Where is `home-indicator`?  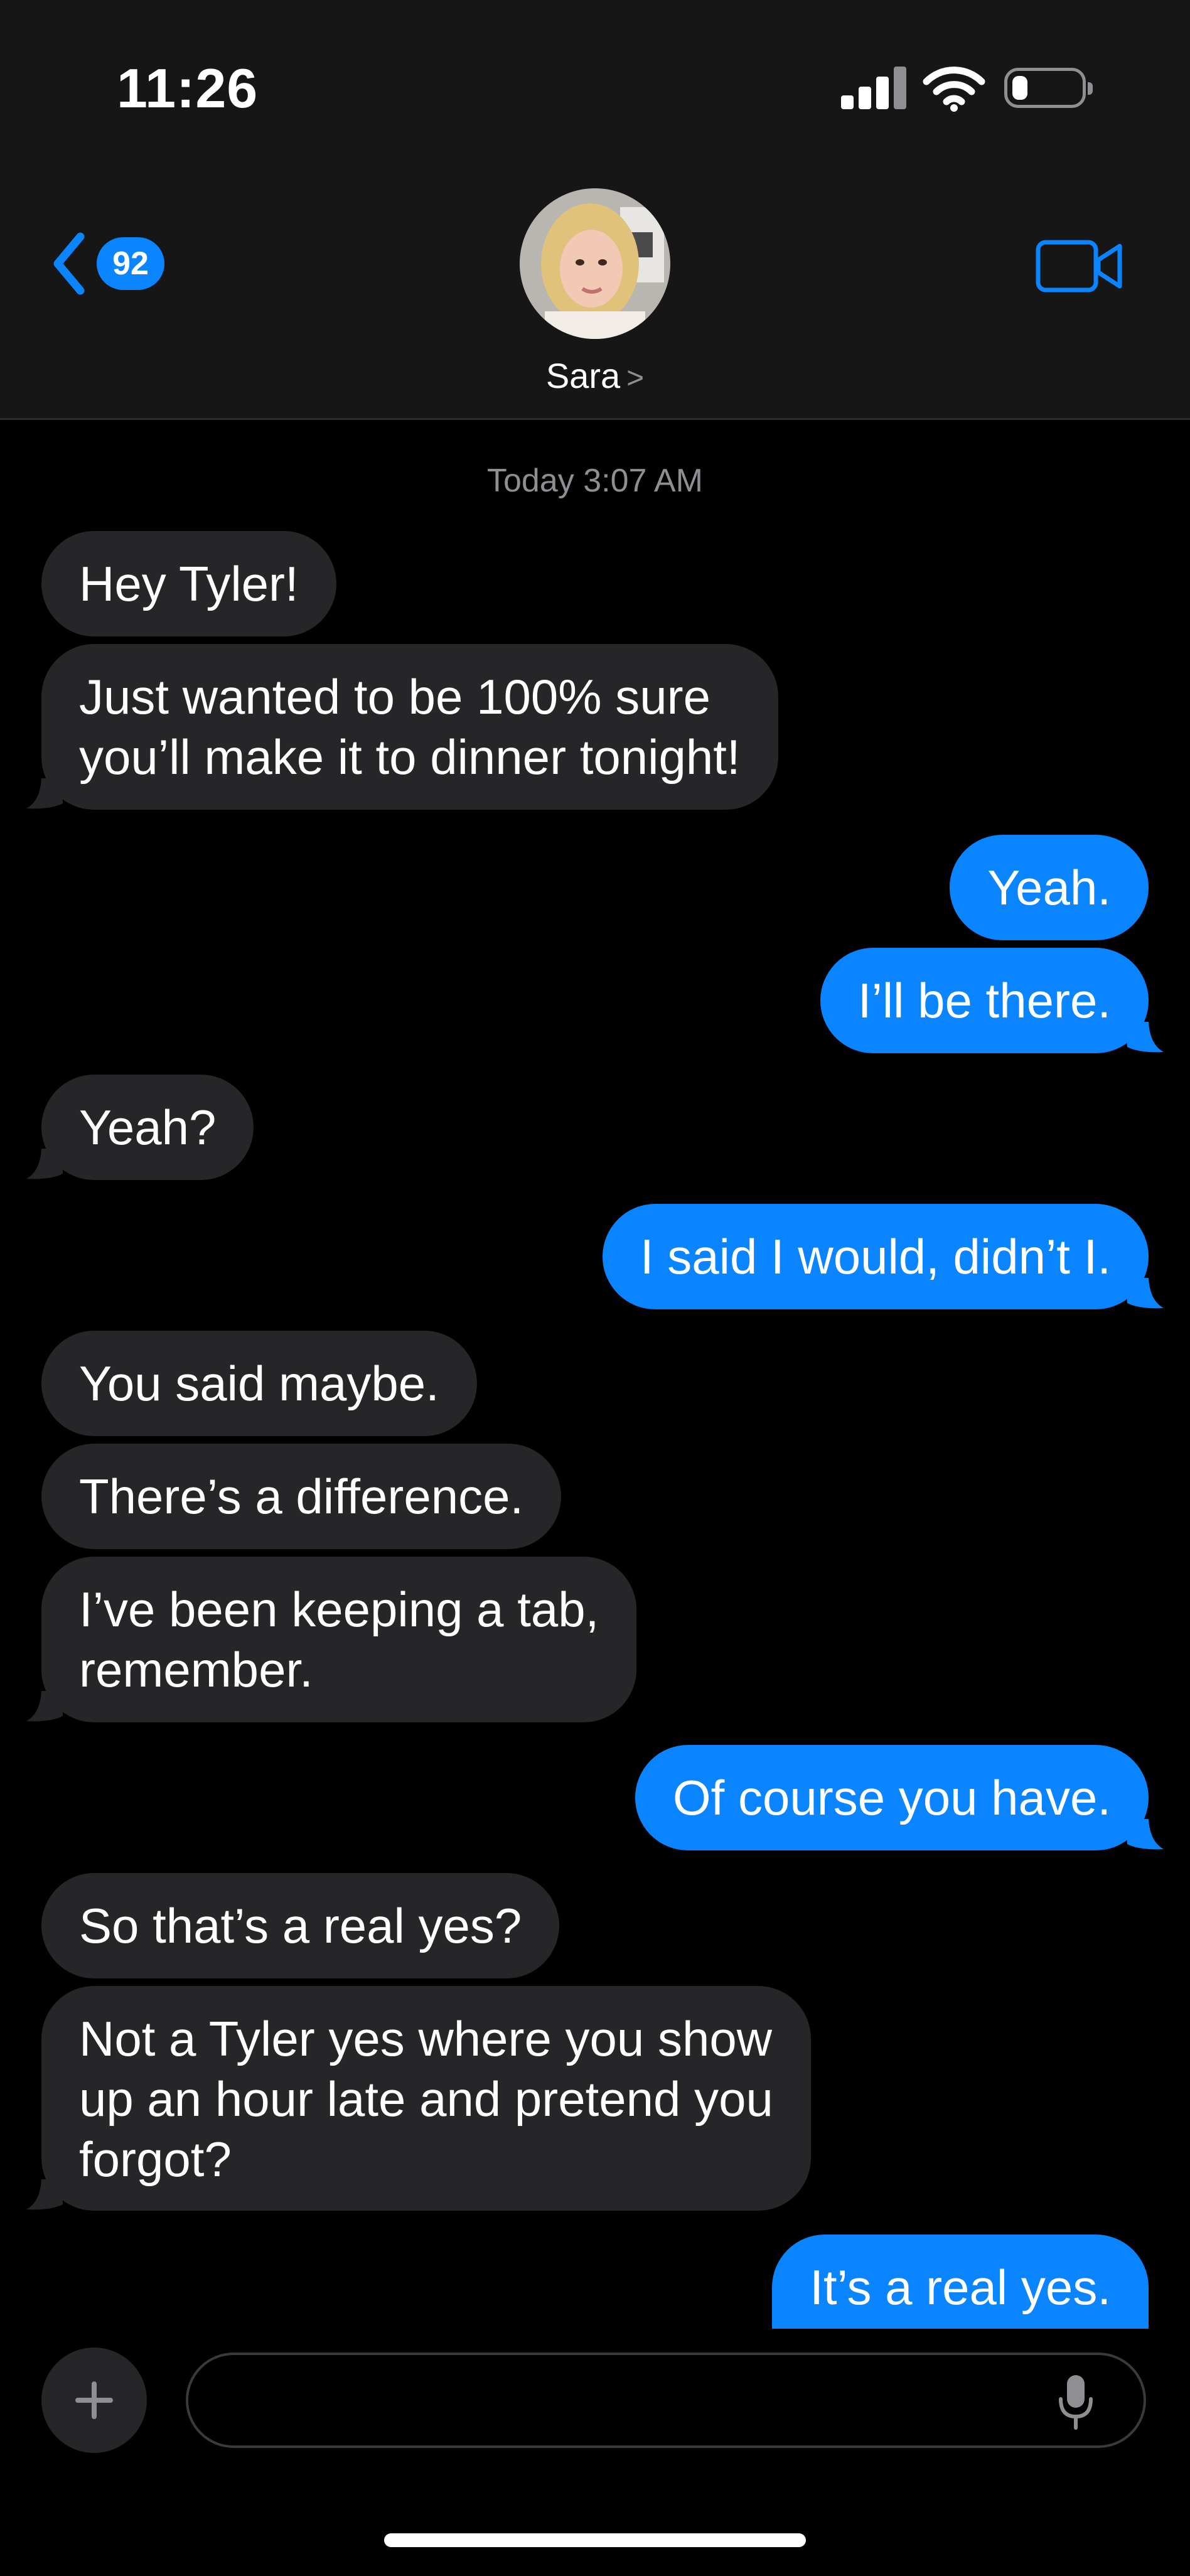 home-indicator is located at coordinates (595, 2540).